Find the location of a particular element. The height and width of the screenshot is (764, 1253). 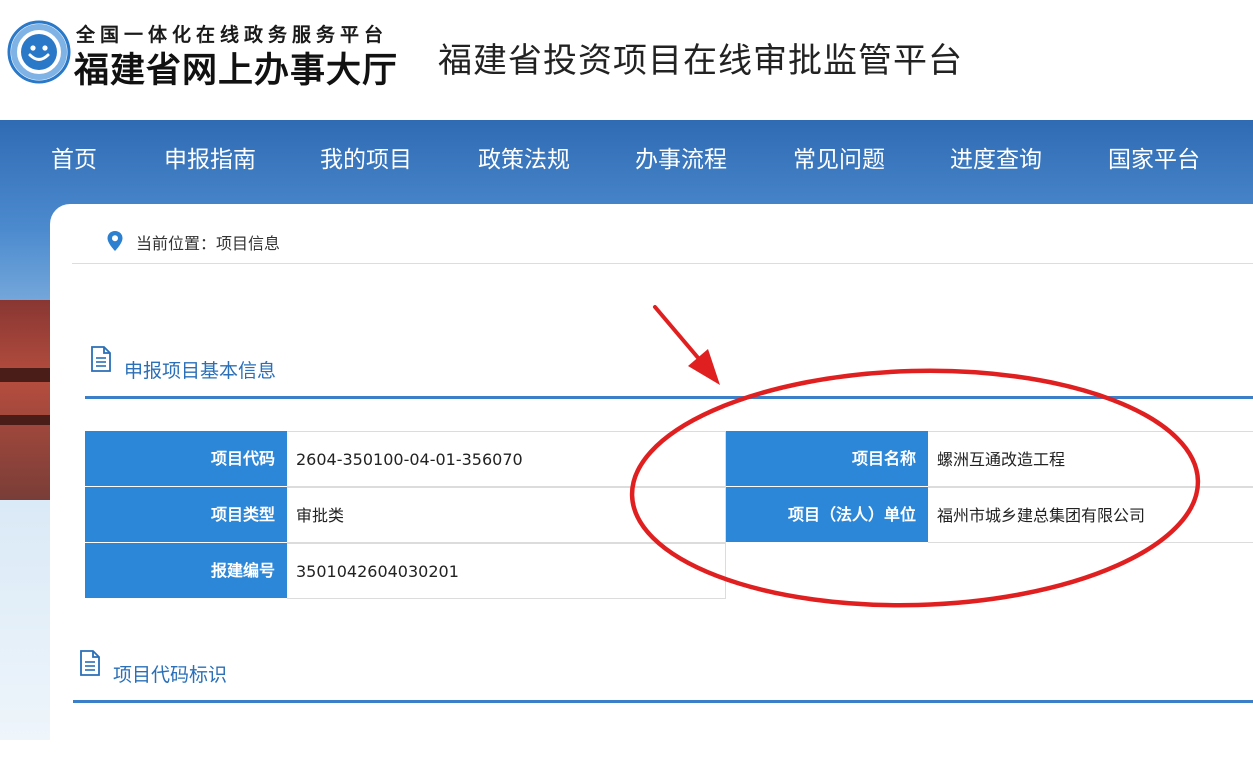

filing-number-value: 3501042604030201 is located at coordinates (506, 571).